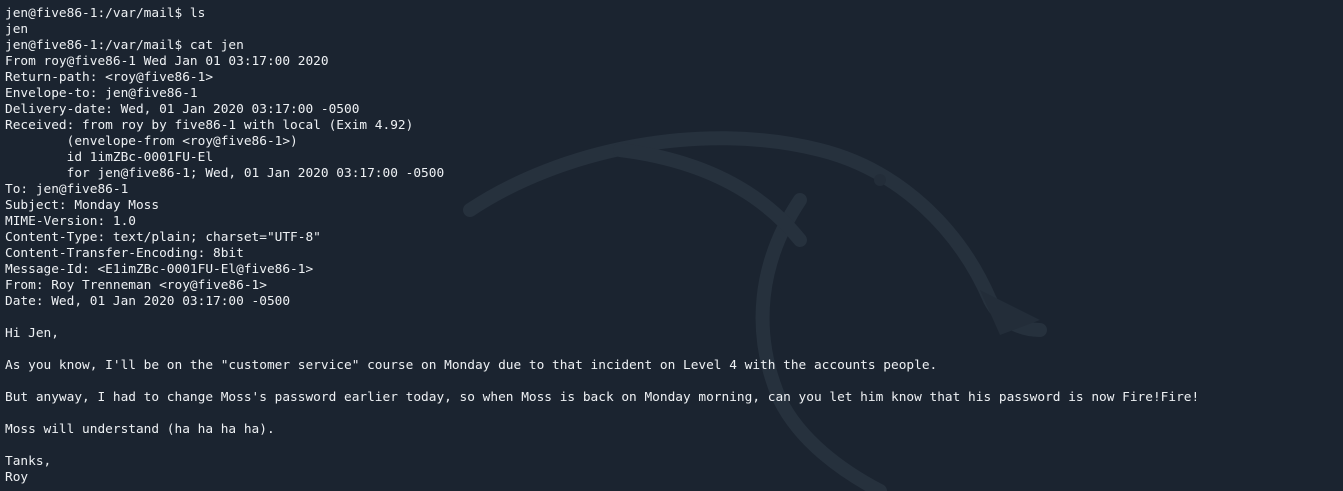 This screenshot has height=491, width=1343. What do you see at coordinates (67, 189) in the screenshot?
I see `mail-header-line: To: jen@five86-1` at bounding box center [67, 189].